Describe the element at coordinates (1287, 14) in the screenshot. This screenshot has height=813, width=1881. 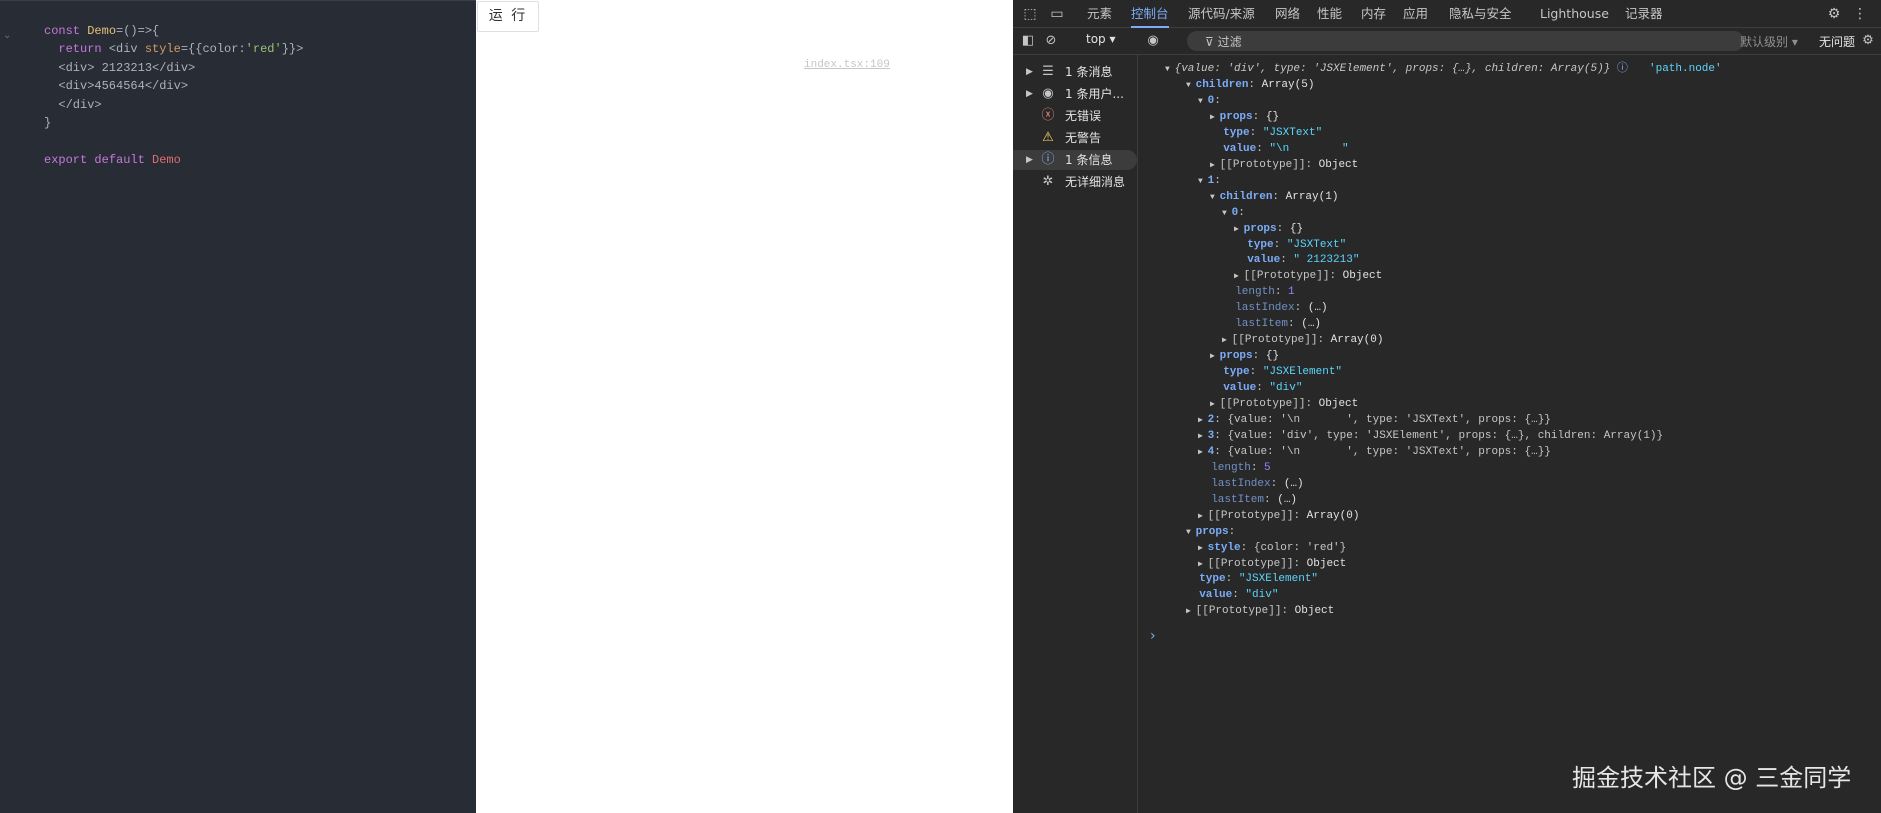
I see `tab-3: 网络` at that location.